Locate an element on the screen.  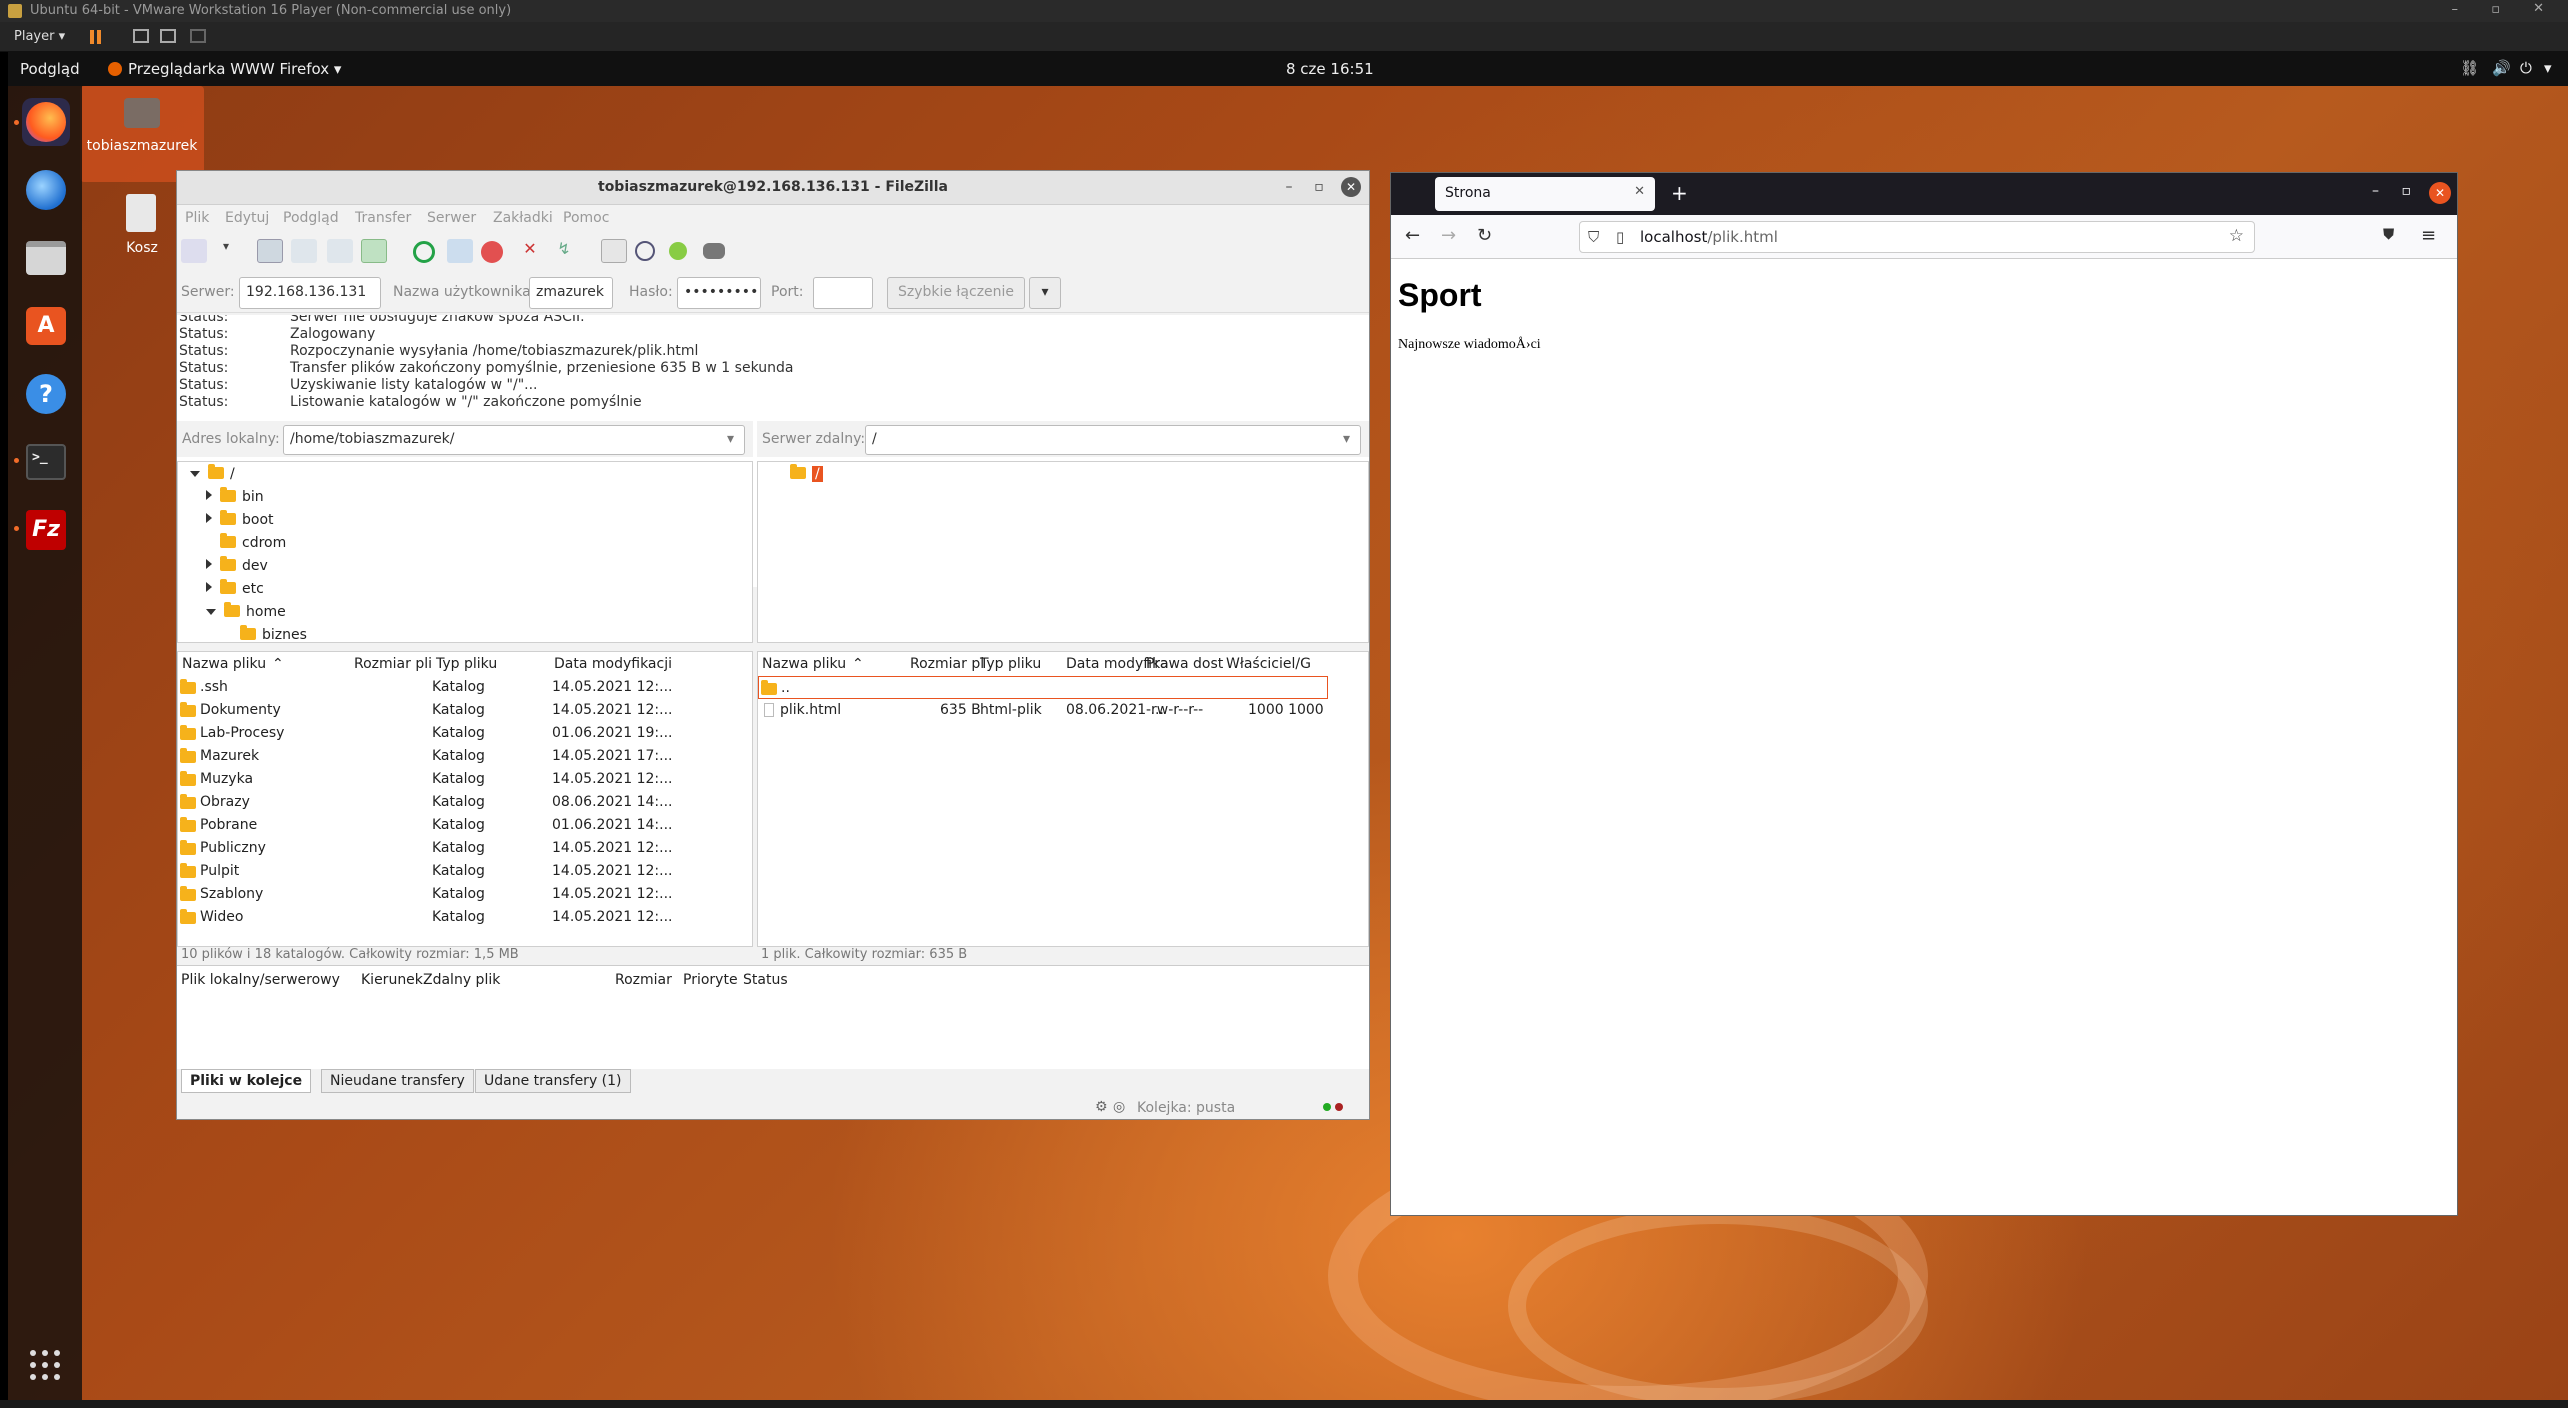
menu-transfer: Transfer is located at coordinates (383, 218).